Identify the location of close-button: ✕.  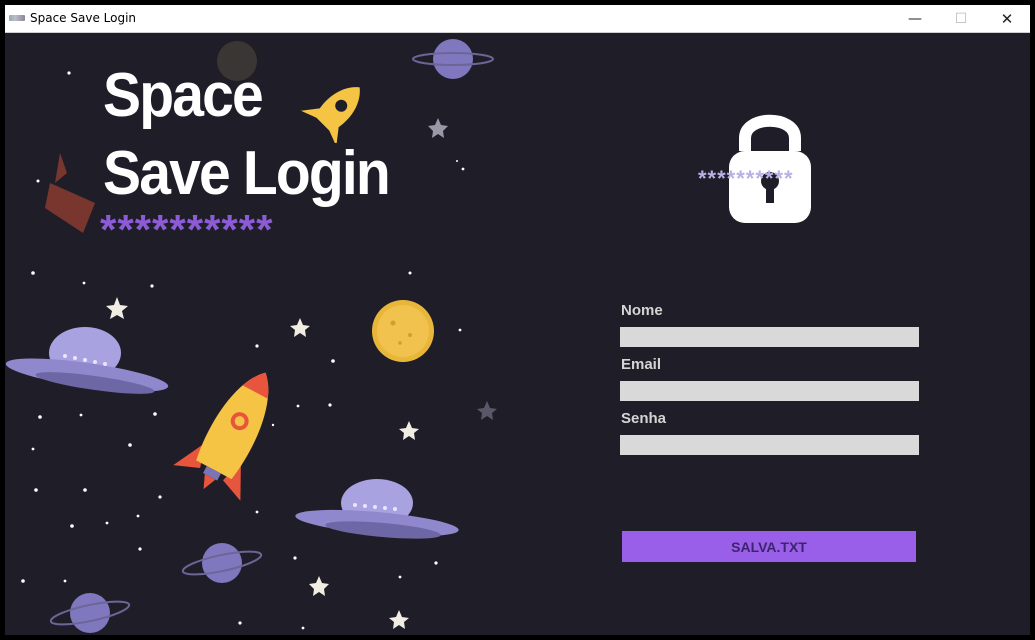
(1007, 18).